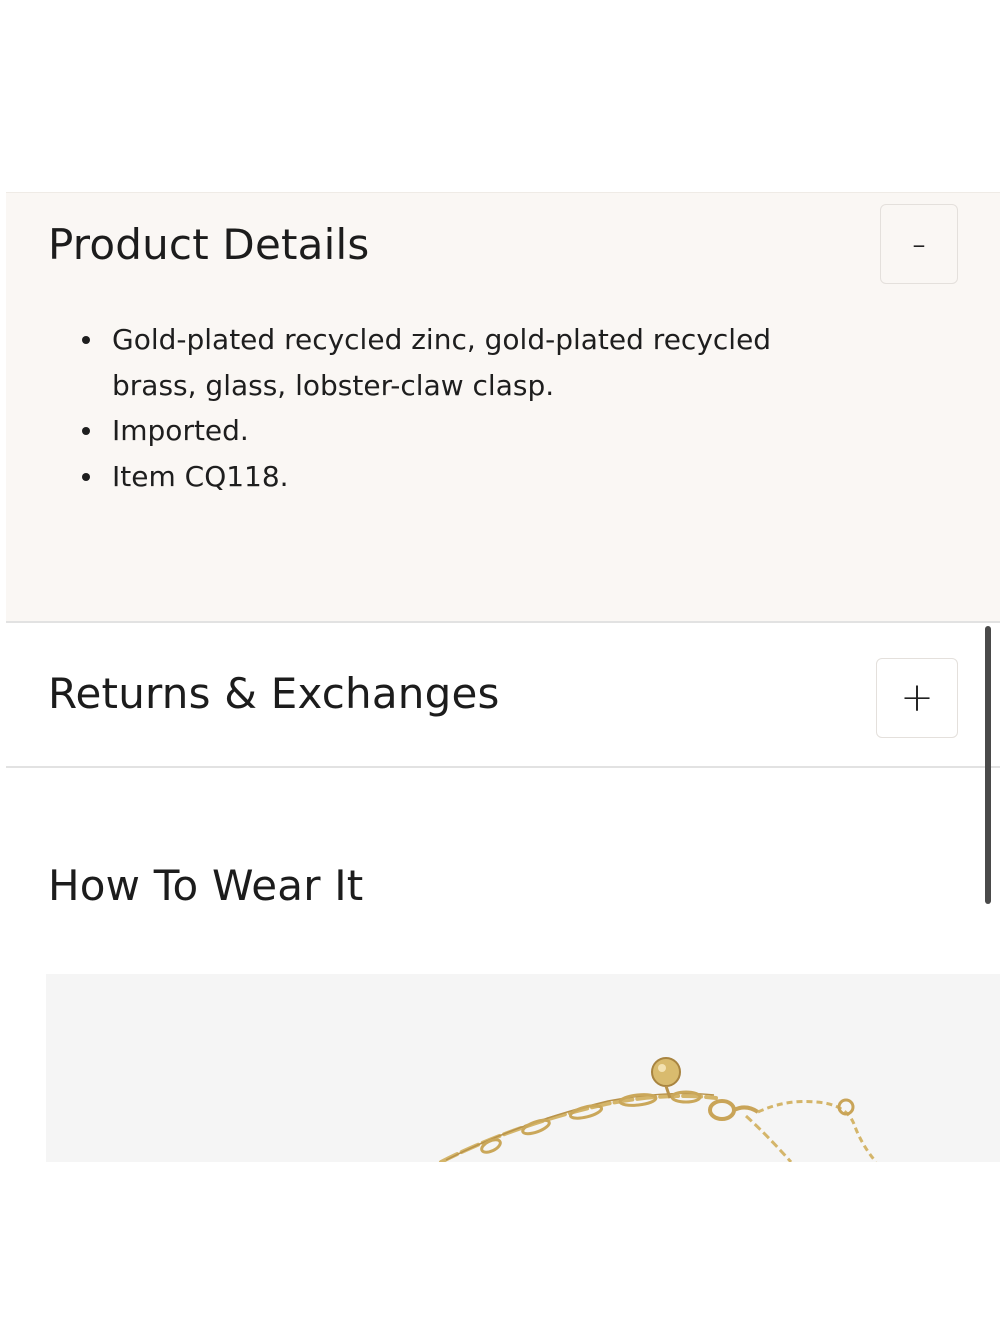 The height and width of the screenshot is (1333, 1000). Describe the element at coordinates (206, 885) in the screenshot. I see `how-to-wear-title: How To Wear It` at that location.